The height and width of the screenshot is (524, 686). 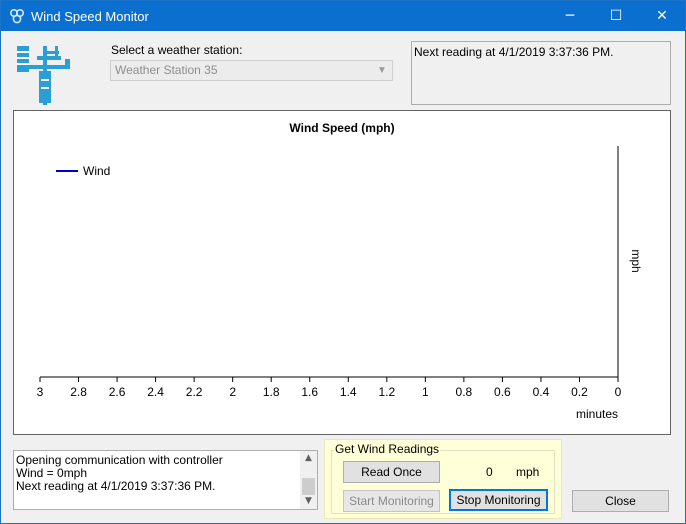 What do you see at coordinates (570, 16) in the screenshot?
I see `minimize-button: ─` at bounding box center [570, 16].